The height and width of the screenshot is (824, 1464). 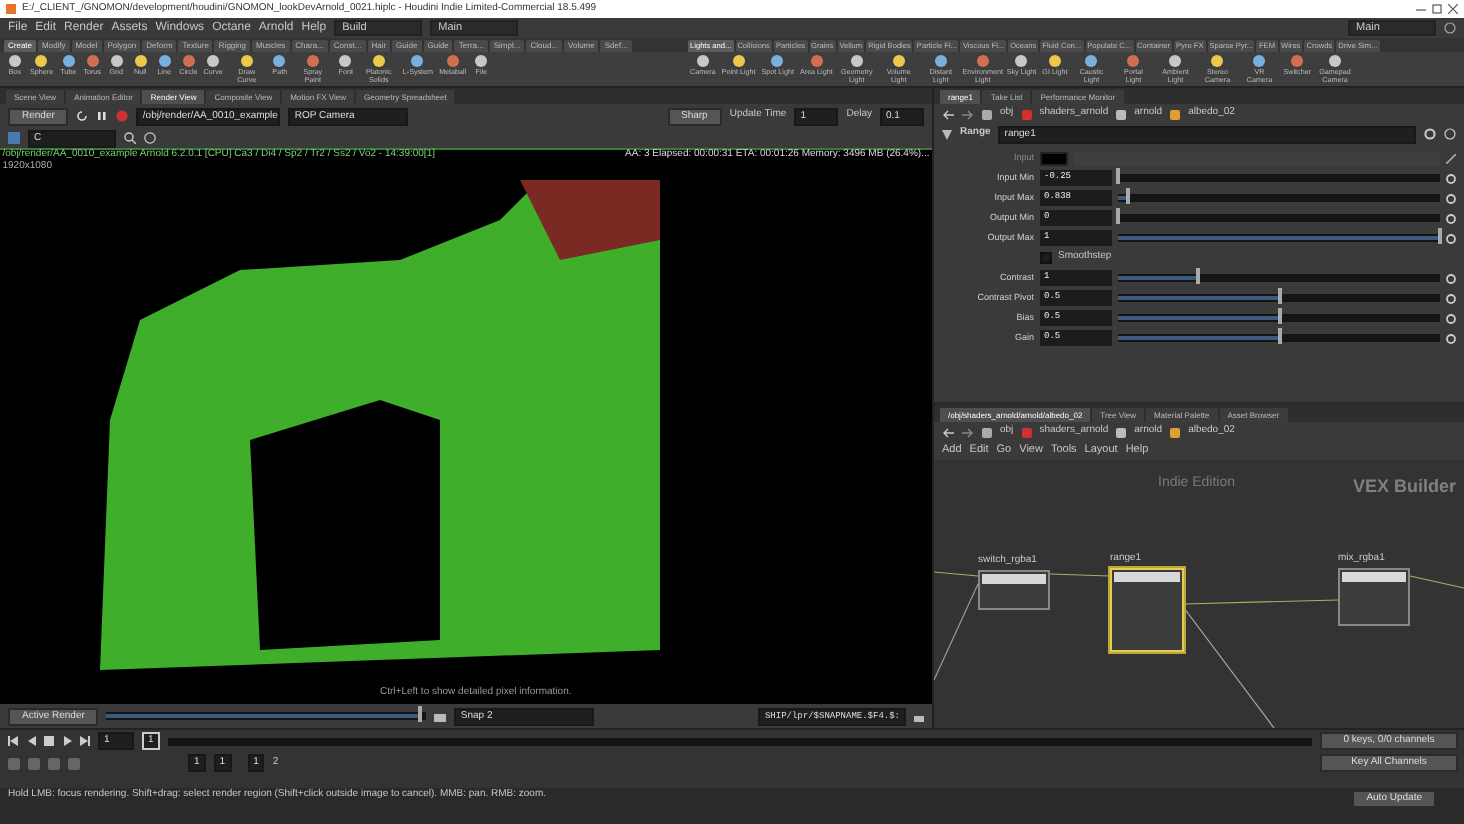 What do you see at coordinates (1404, 486) in the screenshot?
I see `context-label: VEX Builder` at bounding box center [1404, 486].